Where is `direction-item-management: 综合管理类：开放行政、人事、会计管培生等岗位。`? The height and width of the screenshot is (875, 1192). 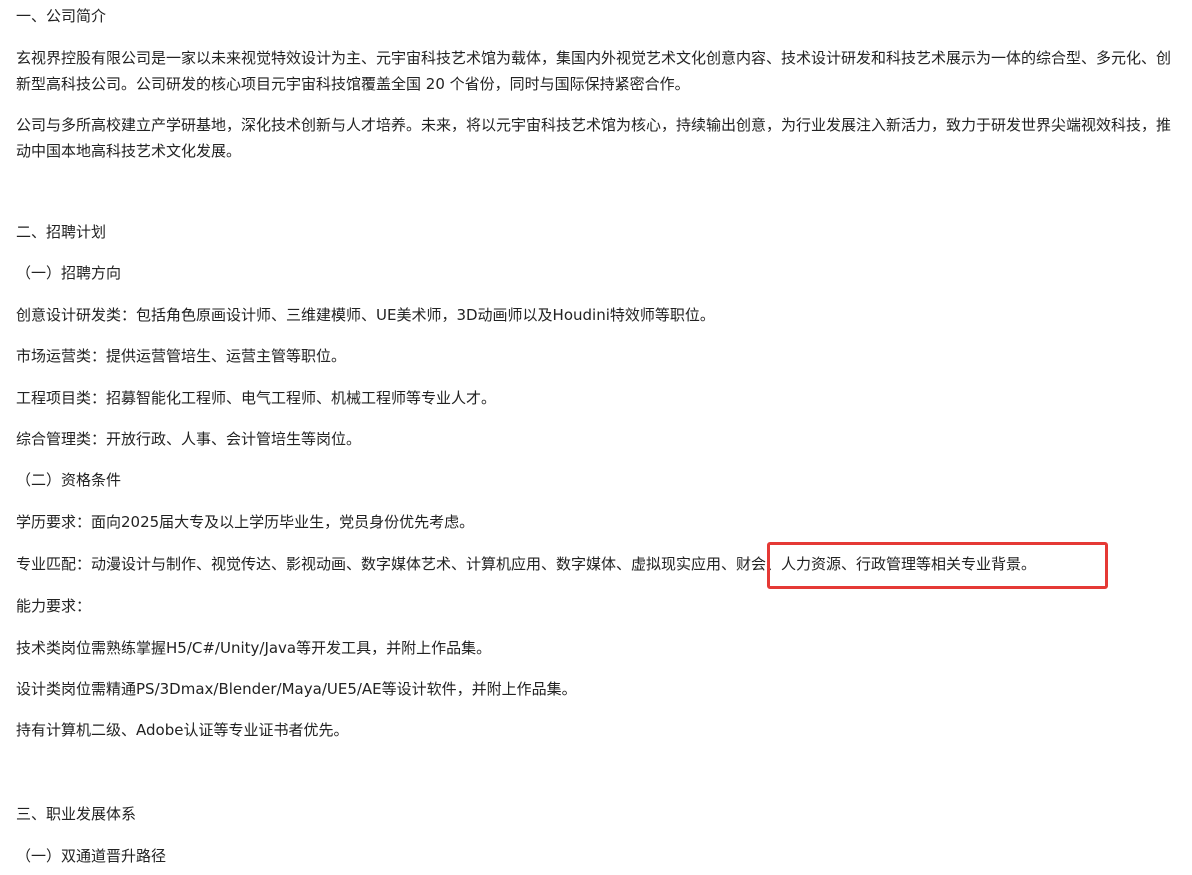 direction-item-management: 综合管理类：开放行政、人事、会计管培生等岗位。 is located at coordinates (189, 439).